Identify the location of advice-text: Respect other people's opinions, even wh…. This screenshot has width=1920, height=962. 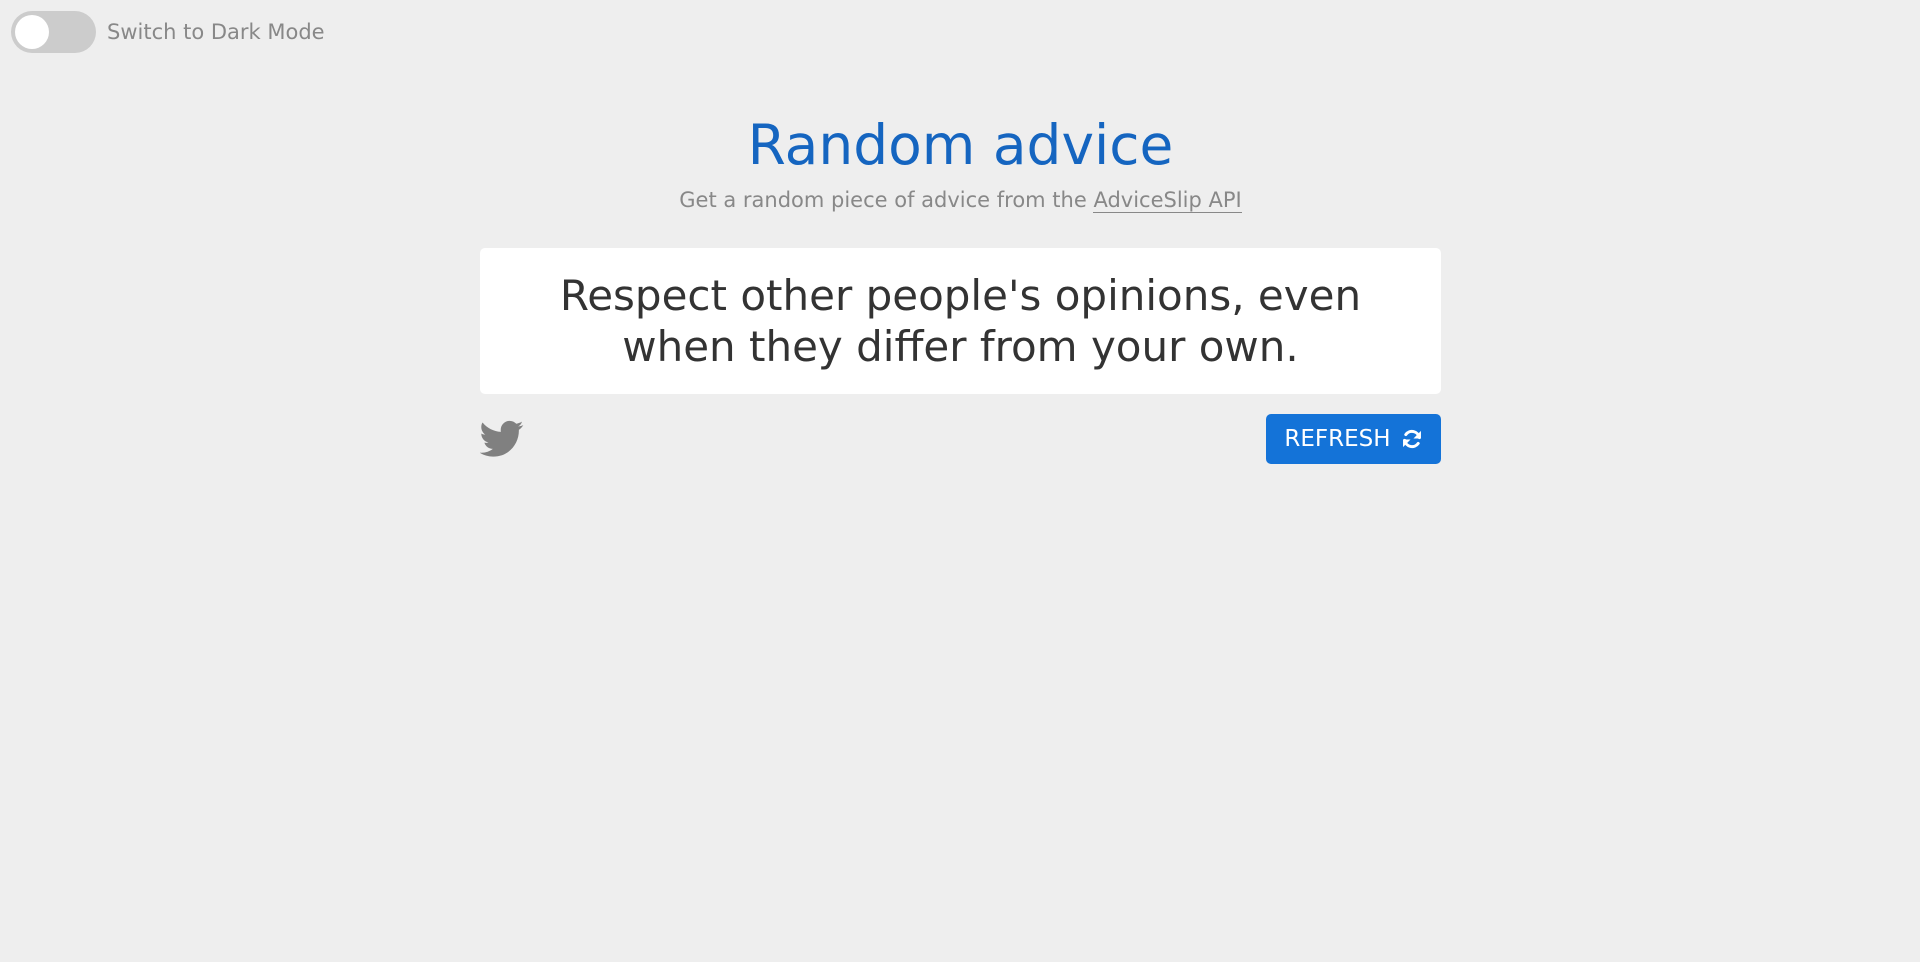
(960, 321).